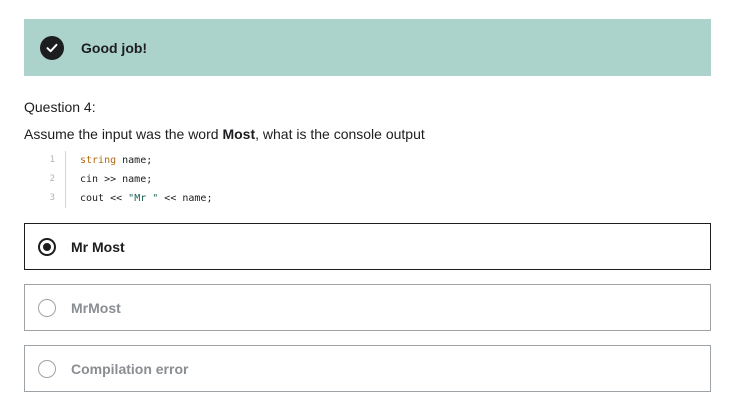 This screenshot has width=730, height=419. What do you see at coordinates (53, 179) in the screenshot?
I see `line-number: 2` at bounding box center [53, 179].